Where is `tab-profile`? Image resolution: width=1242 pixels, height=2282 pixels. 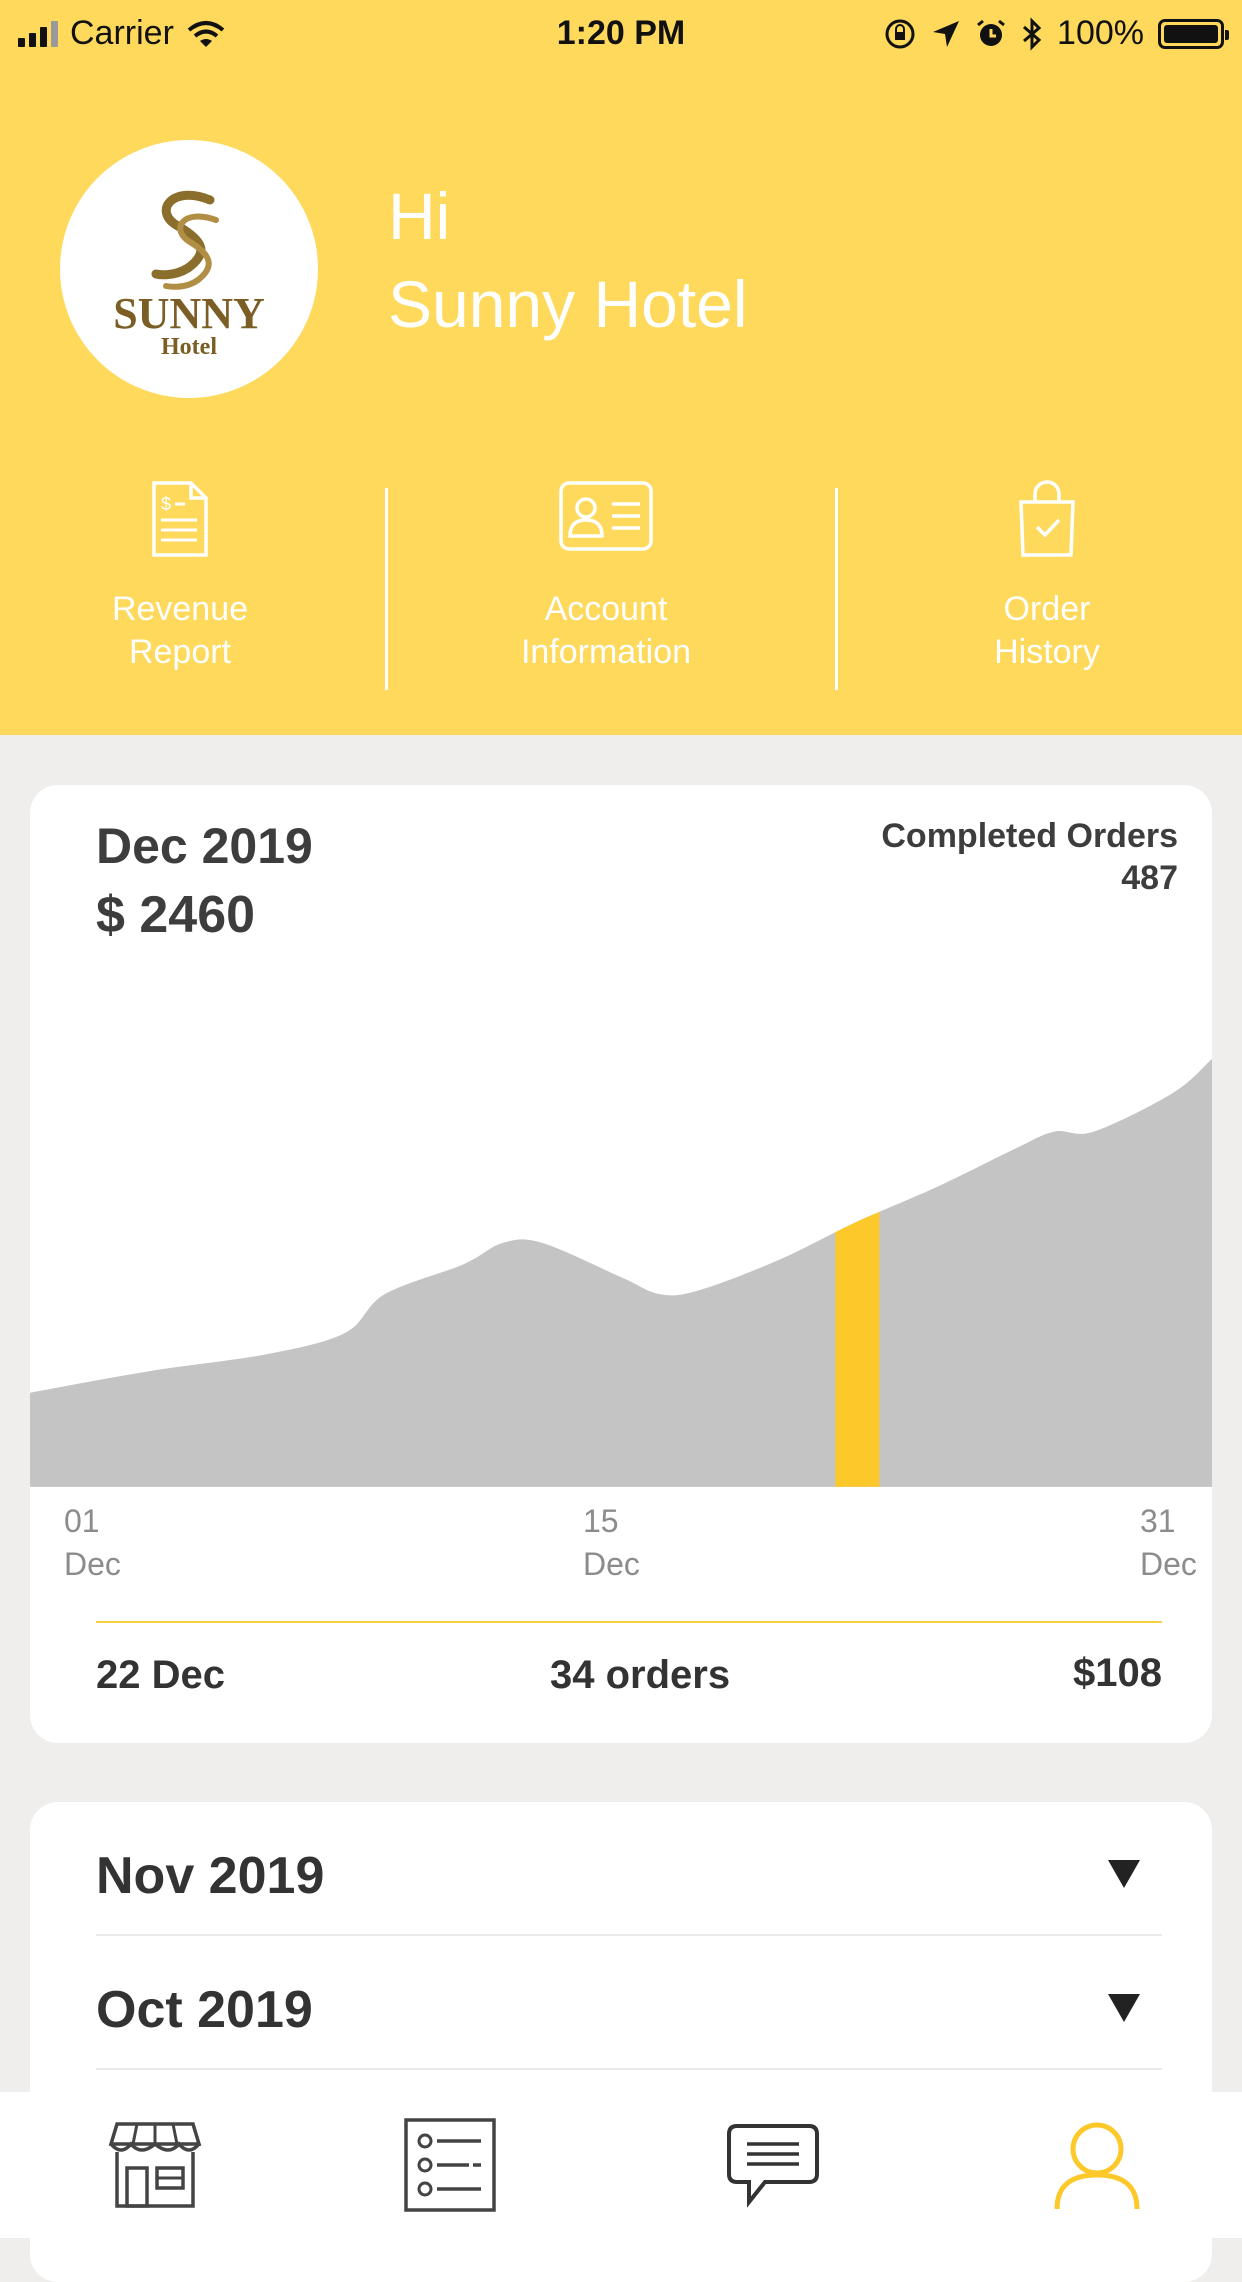 tab-profile is located at coordinates (1092, 2165).